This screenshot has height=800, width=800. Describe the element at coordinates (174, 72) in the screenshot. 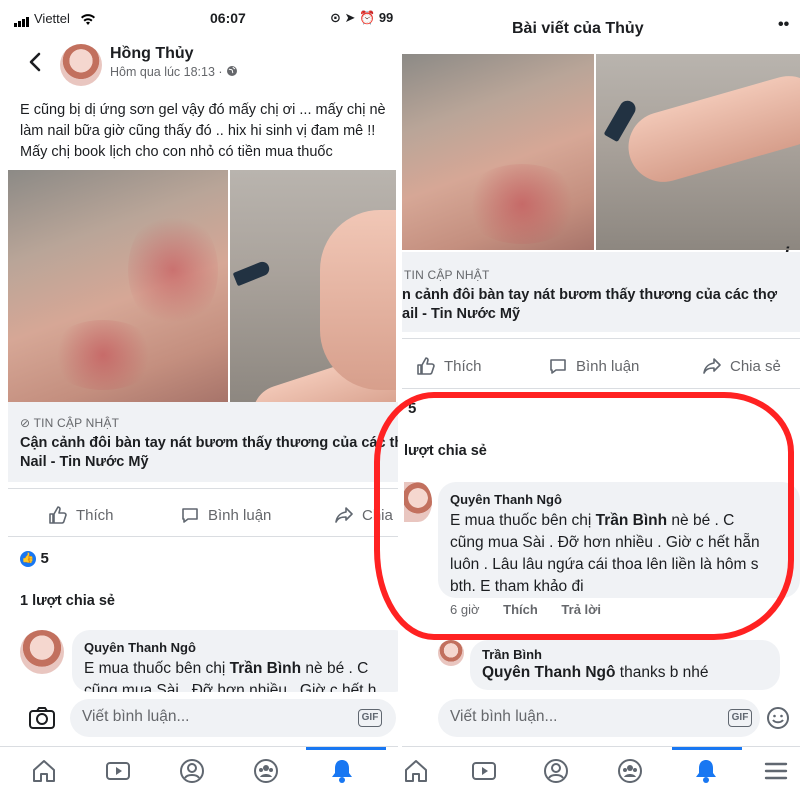

I see `post-timestamp: Hôm qua lúc 18:13 ·` at that location.